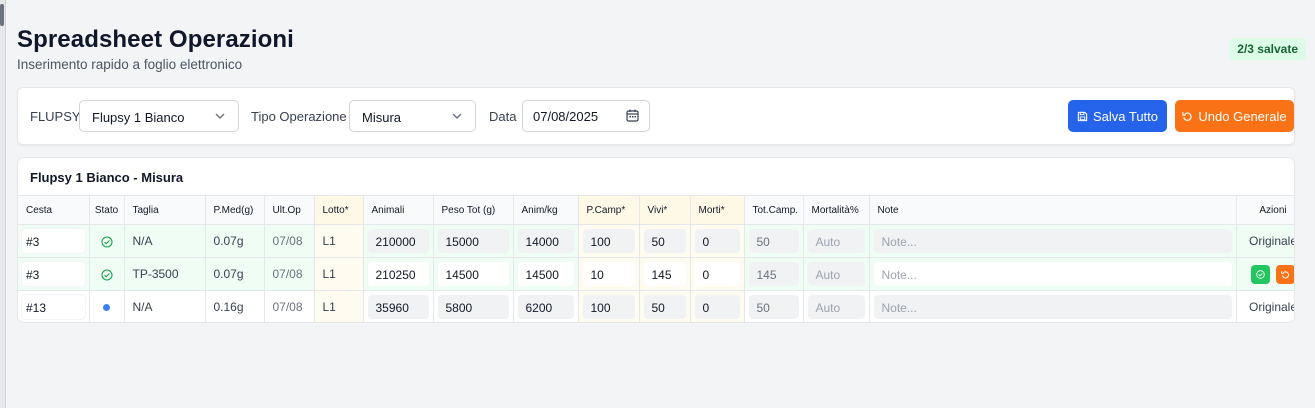 Image resolution: width=1315 pixels, height=408 pixels. I want to click on row-undo-button, so click(1284, 274).